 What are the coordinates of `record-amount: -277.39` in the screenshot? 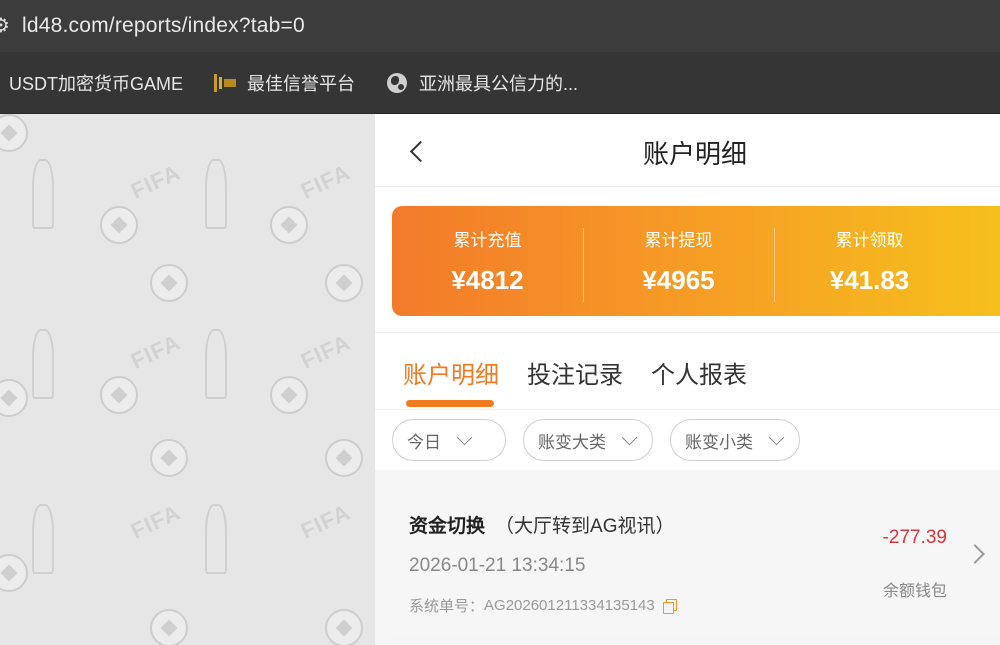 It's located at (914, 537).